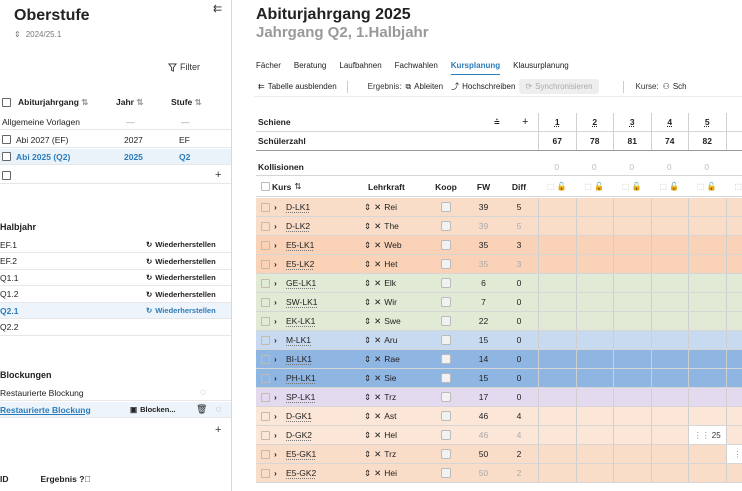 The image size is (742, 491). Describe the element at coordinates (321, 302) in the screenshot. I see `kurs-name: SW-LK1` at that location.